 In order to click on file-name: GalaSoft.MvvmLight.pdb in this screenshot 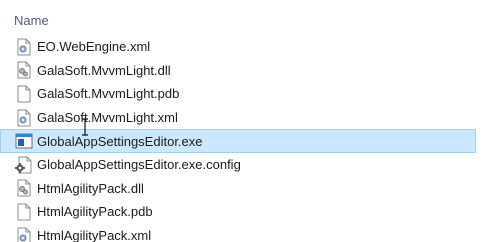, I will do `click(108, 94)`.